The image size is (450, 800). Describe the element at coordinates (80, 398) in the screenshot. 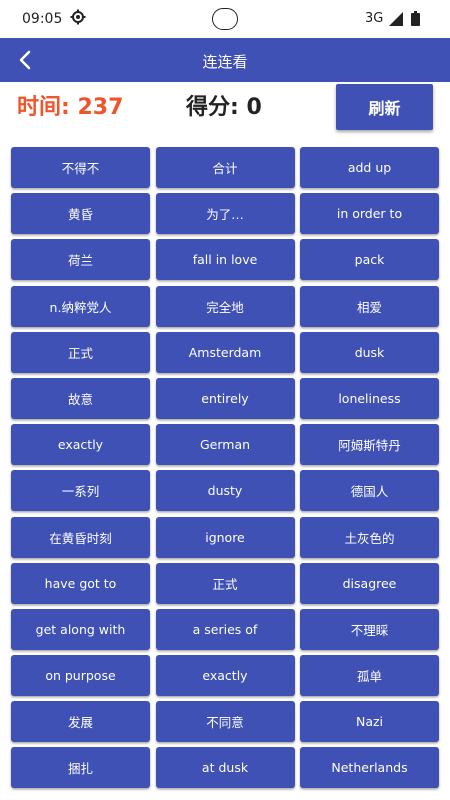

I see `word-tile: 故意` at that location.